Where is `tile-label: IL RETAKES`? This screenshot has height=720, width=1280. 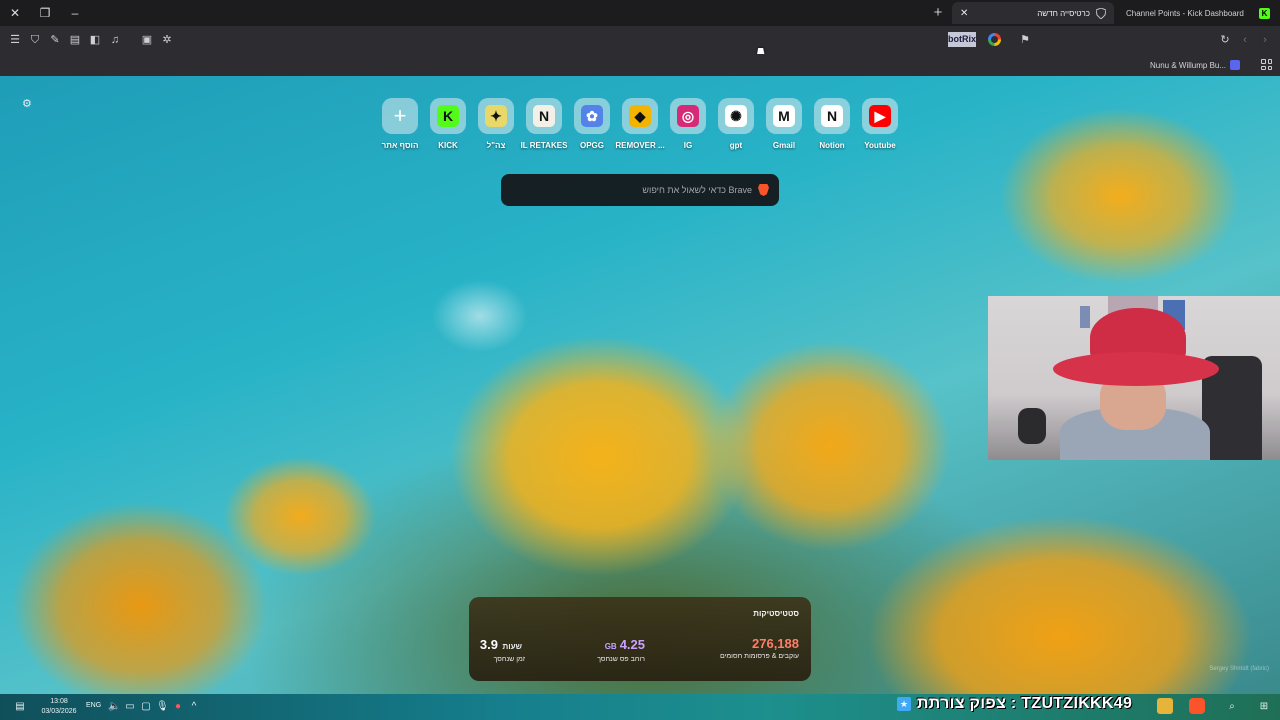 tile-label: IL RETAKES is located at coordinates (544, 145).